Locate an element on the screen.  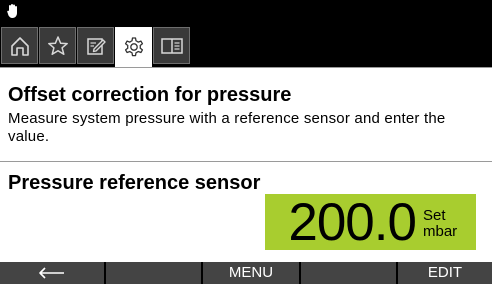
book-icon is located at coordinates (172, 46).